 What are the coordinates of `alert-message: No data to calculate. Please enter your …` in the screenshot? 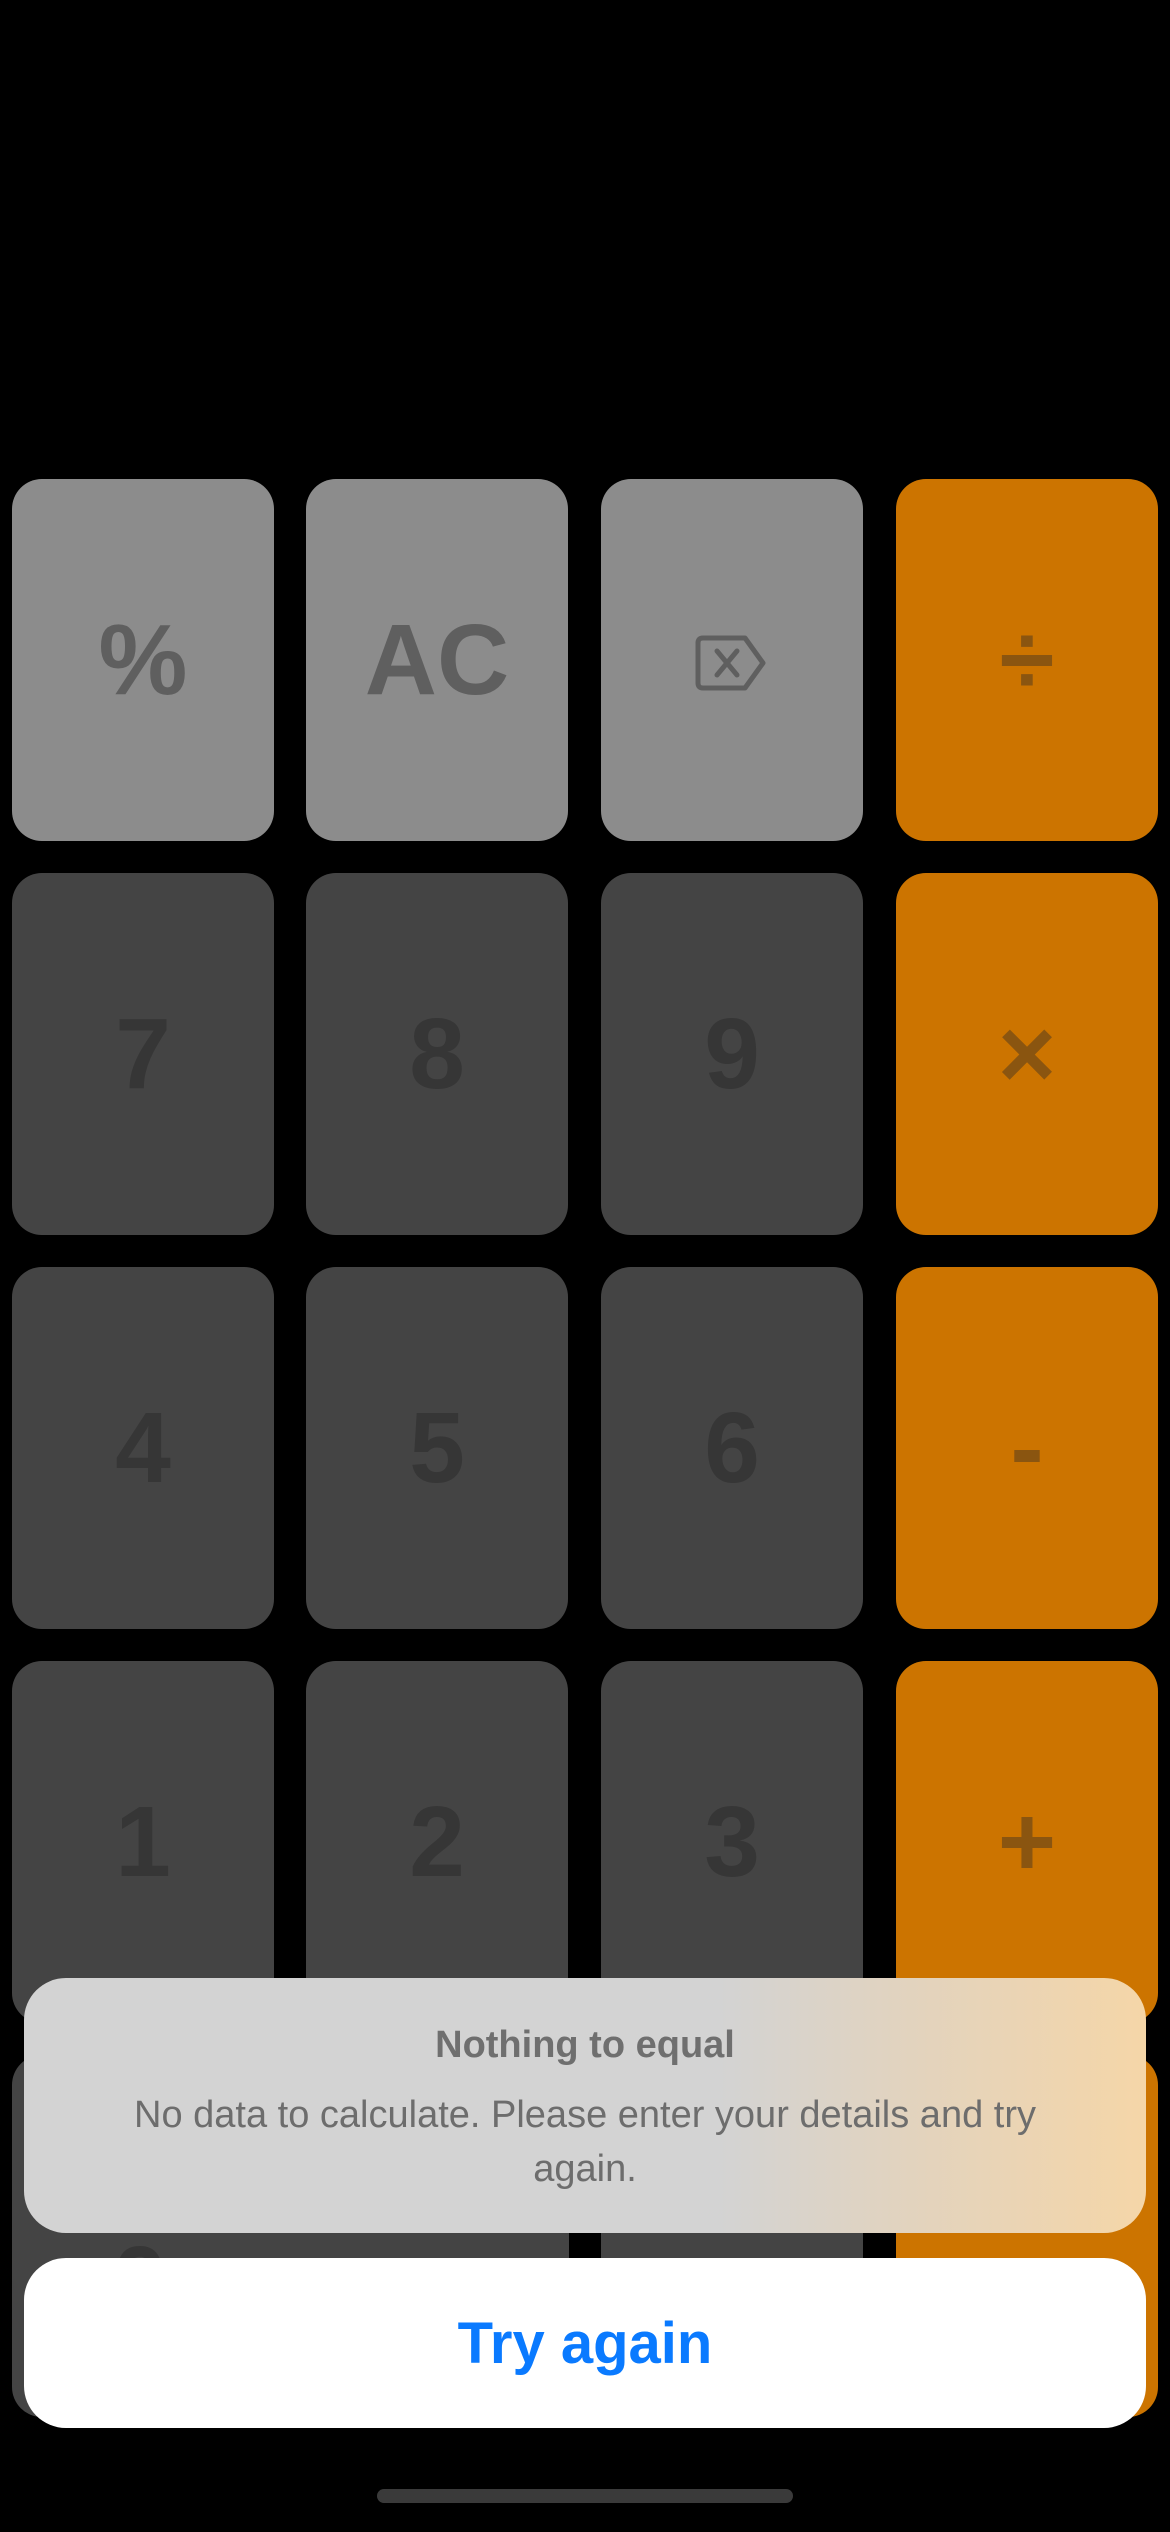 It's located at (585, 2142).